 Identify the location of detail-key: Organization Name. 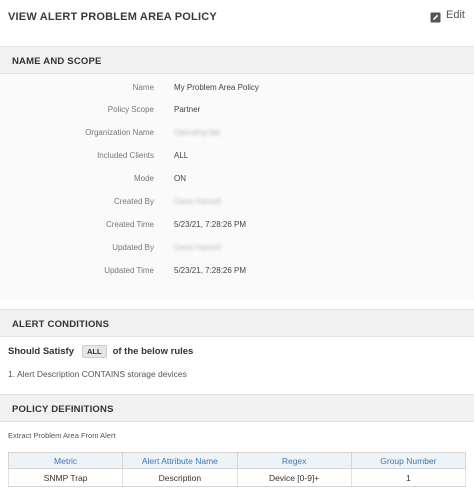
(119, 132).